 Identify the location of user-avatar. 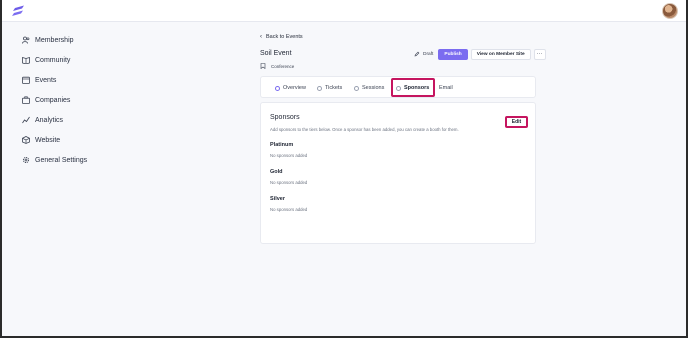
(670, 11).